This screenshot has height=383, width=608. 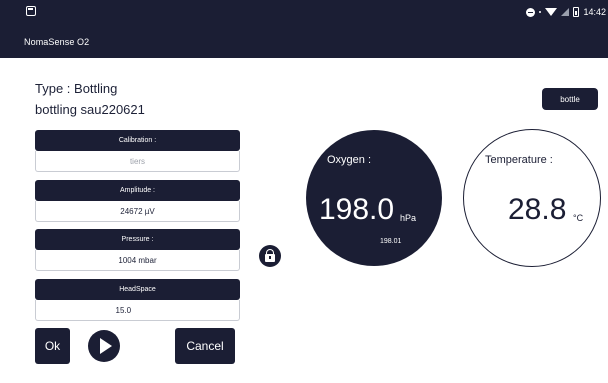 I want to click on headspace-field: HeadSpace, so click(x=137, y=300).